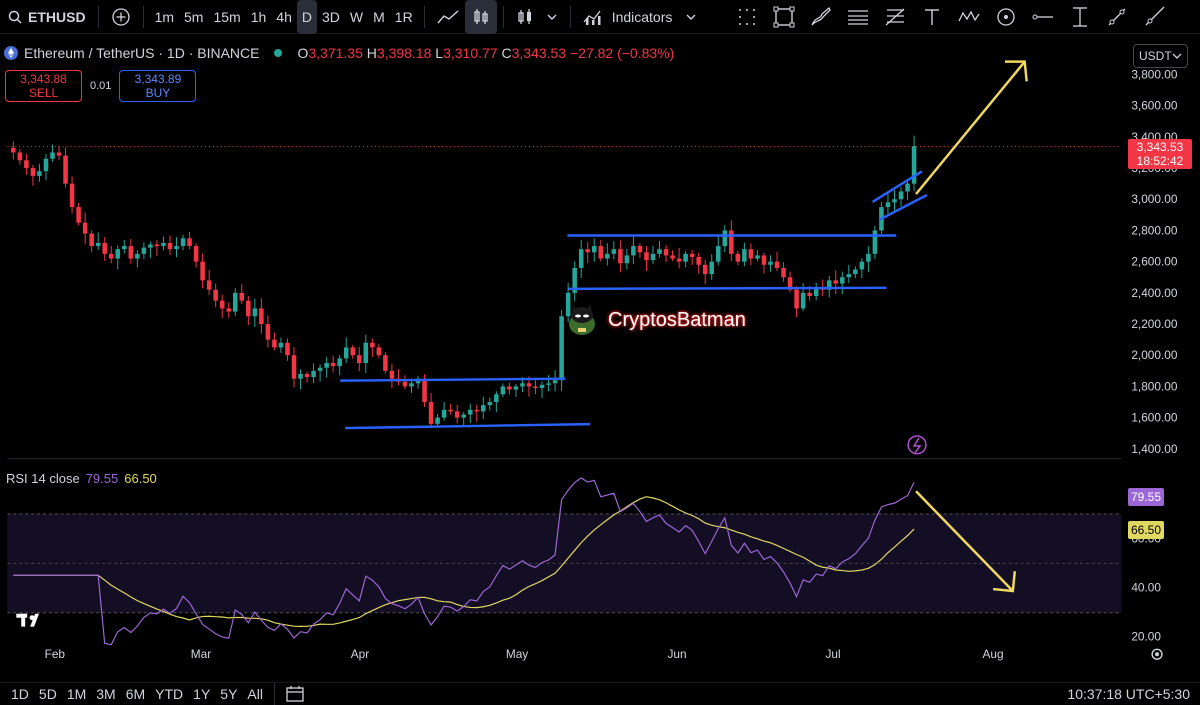 The height and width of the screenshot is (705, 1200). What do you see at coordinates (691, 17) in the screenshot?
I see `chevron-down-icon` at bounding box center [691, 17].